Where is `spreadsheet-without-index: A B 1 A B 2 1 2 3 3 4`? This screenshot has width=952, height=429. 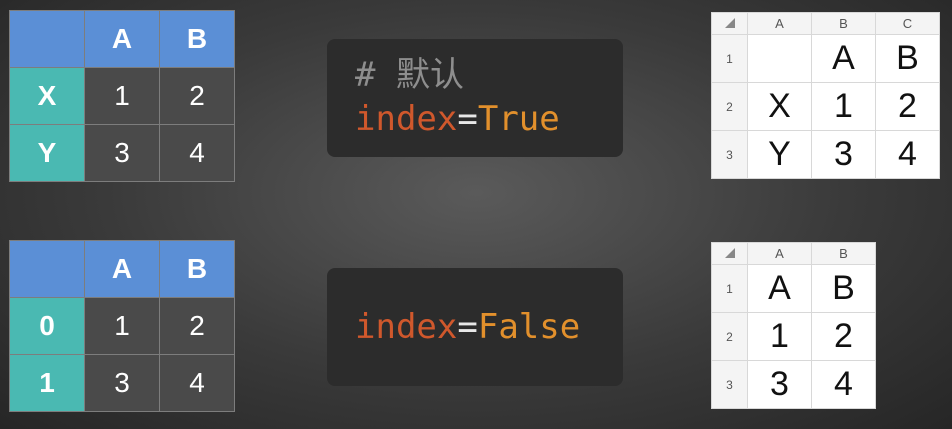 spreadsheet-without-index: A B 1 A B 2 1 2 3 3 4 is located at coordinates (793, 325).